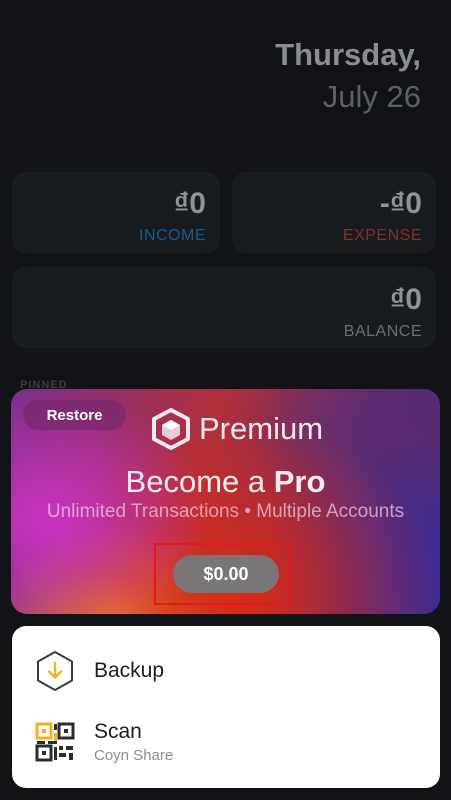  I want to click on income-card: ₫0 INCOME, so click(116, 213).